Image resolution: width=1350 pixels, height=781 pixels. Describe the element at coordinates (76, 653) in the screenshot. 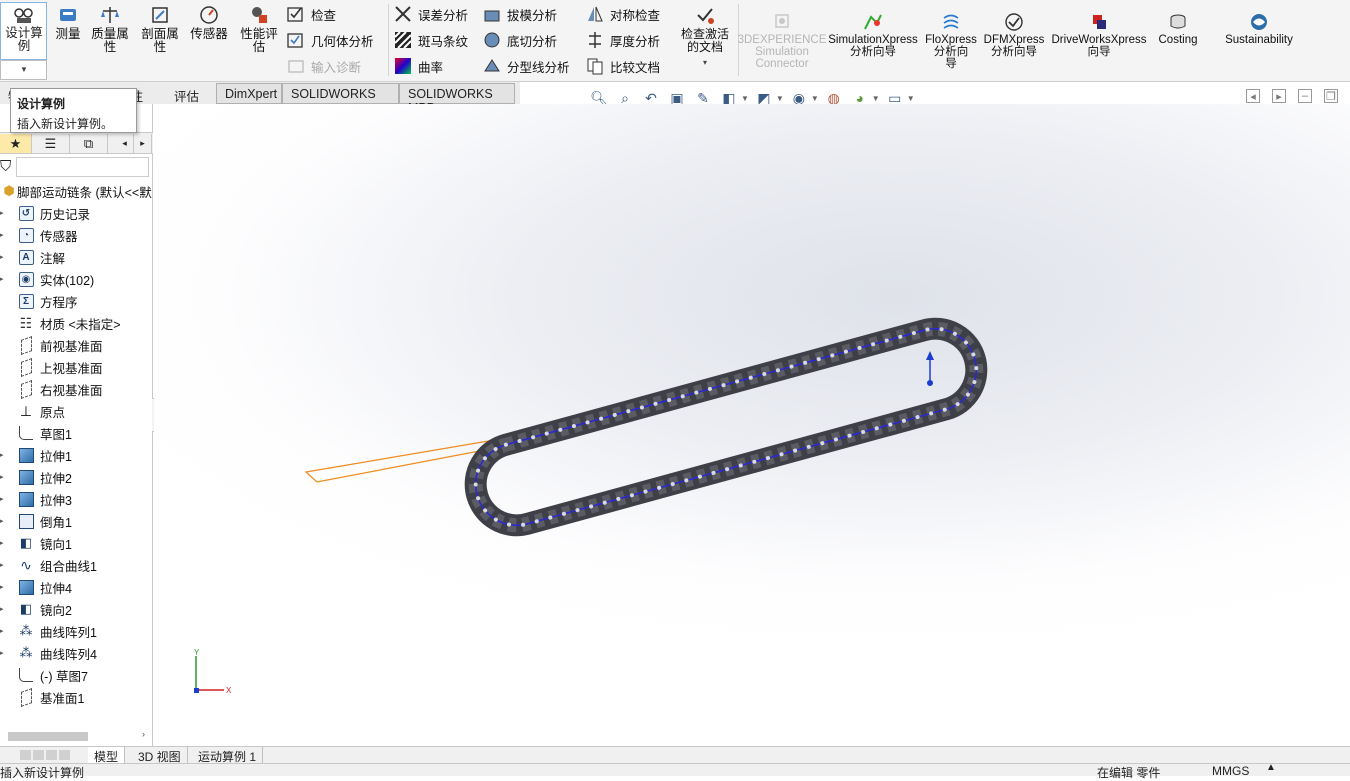

I see `tree-item: ▸ ⁂ 曲线阵列4` at that location.